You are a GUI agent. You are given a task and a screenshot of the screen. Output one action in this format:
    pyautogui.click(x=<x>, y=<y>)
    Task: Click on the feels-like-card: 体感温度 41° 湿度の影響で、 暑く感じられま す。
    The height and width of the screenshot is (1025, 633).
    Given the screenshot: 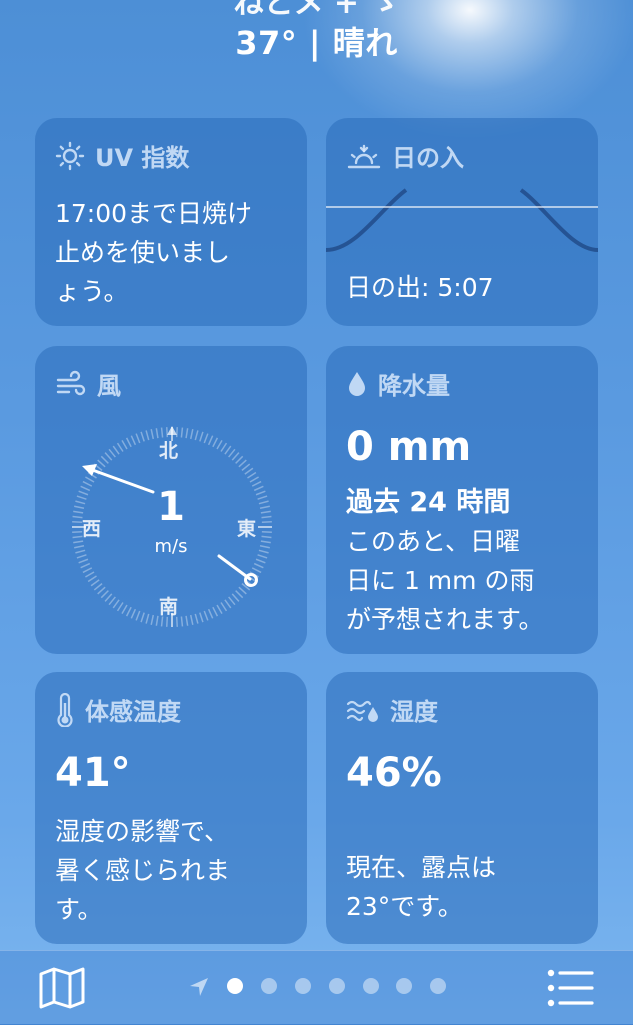 What is the action you would take?
    pyautogui.click(x=171, y=808)
    